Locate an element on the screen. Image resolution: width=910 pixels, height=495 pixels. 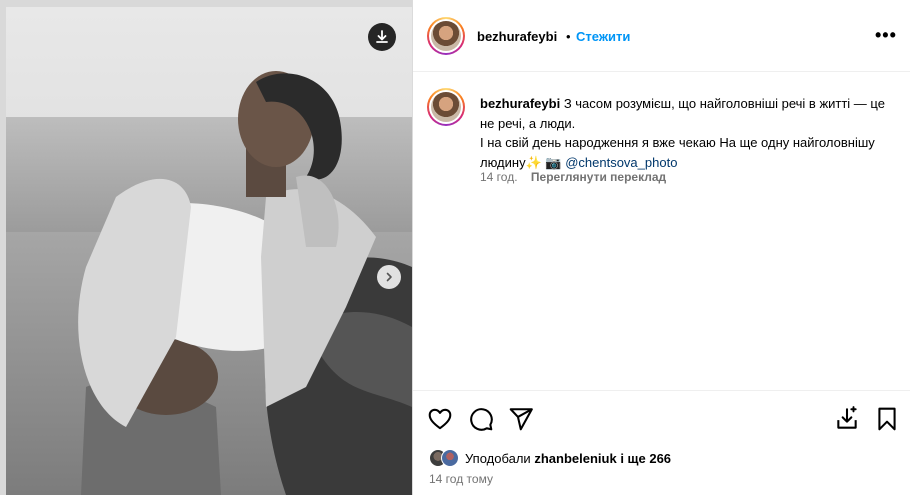
caption-meta: 14 год. Переглянути переклад is located at coordinates (573, 177).